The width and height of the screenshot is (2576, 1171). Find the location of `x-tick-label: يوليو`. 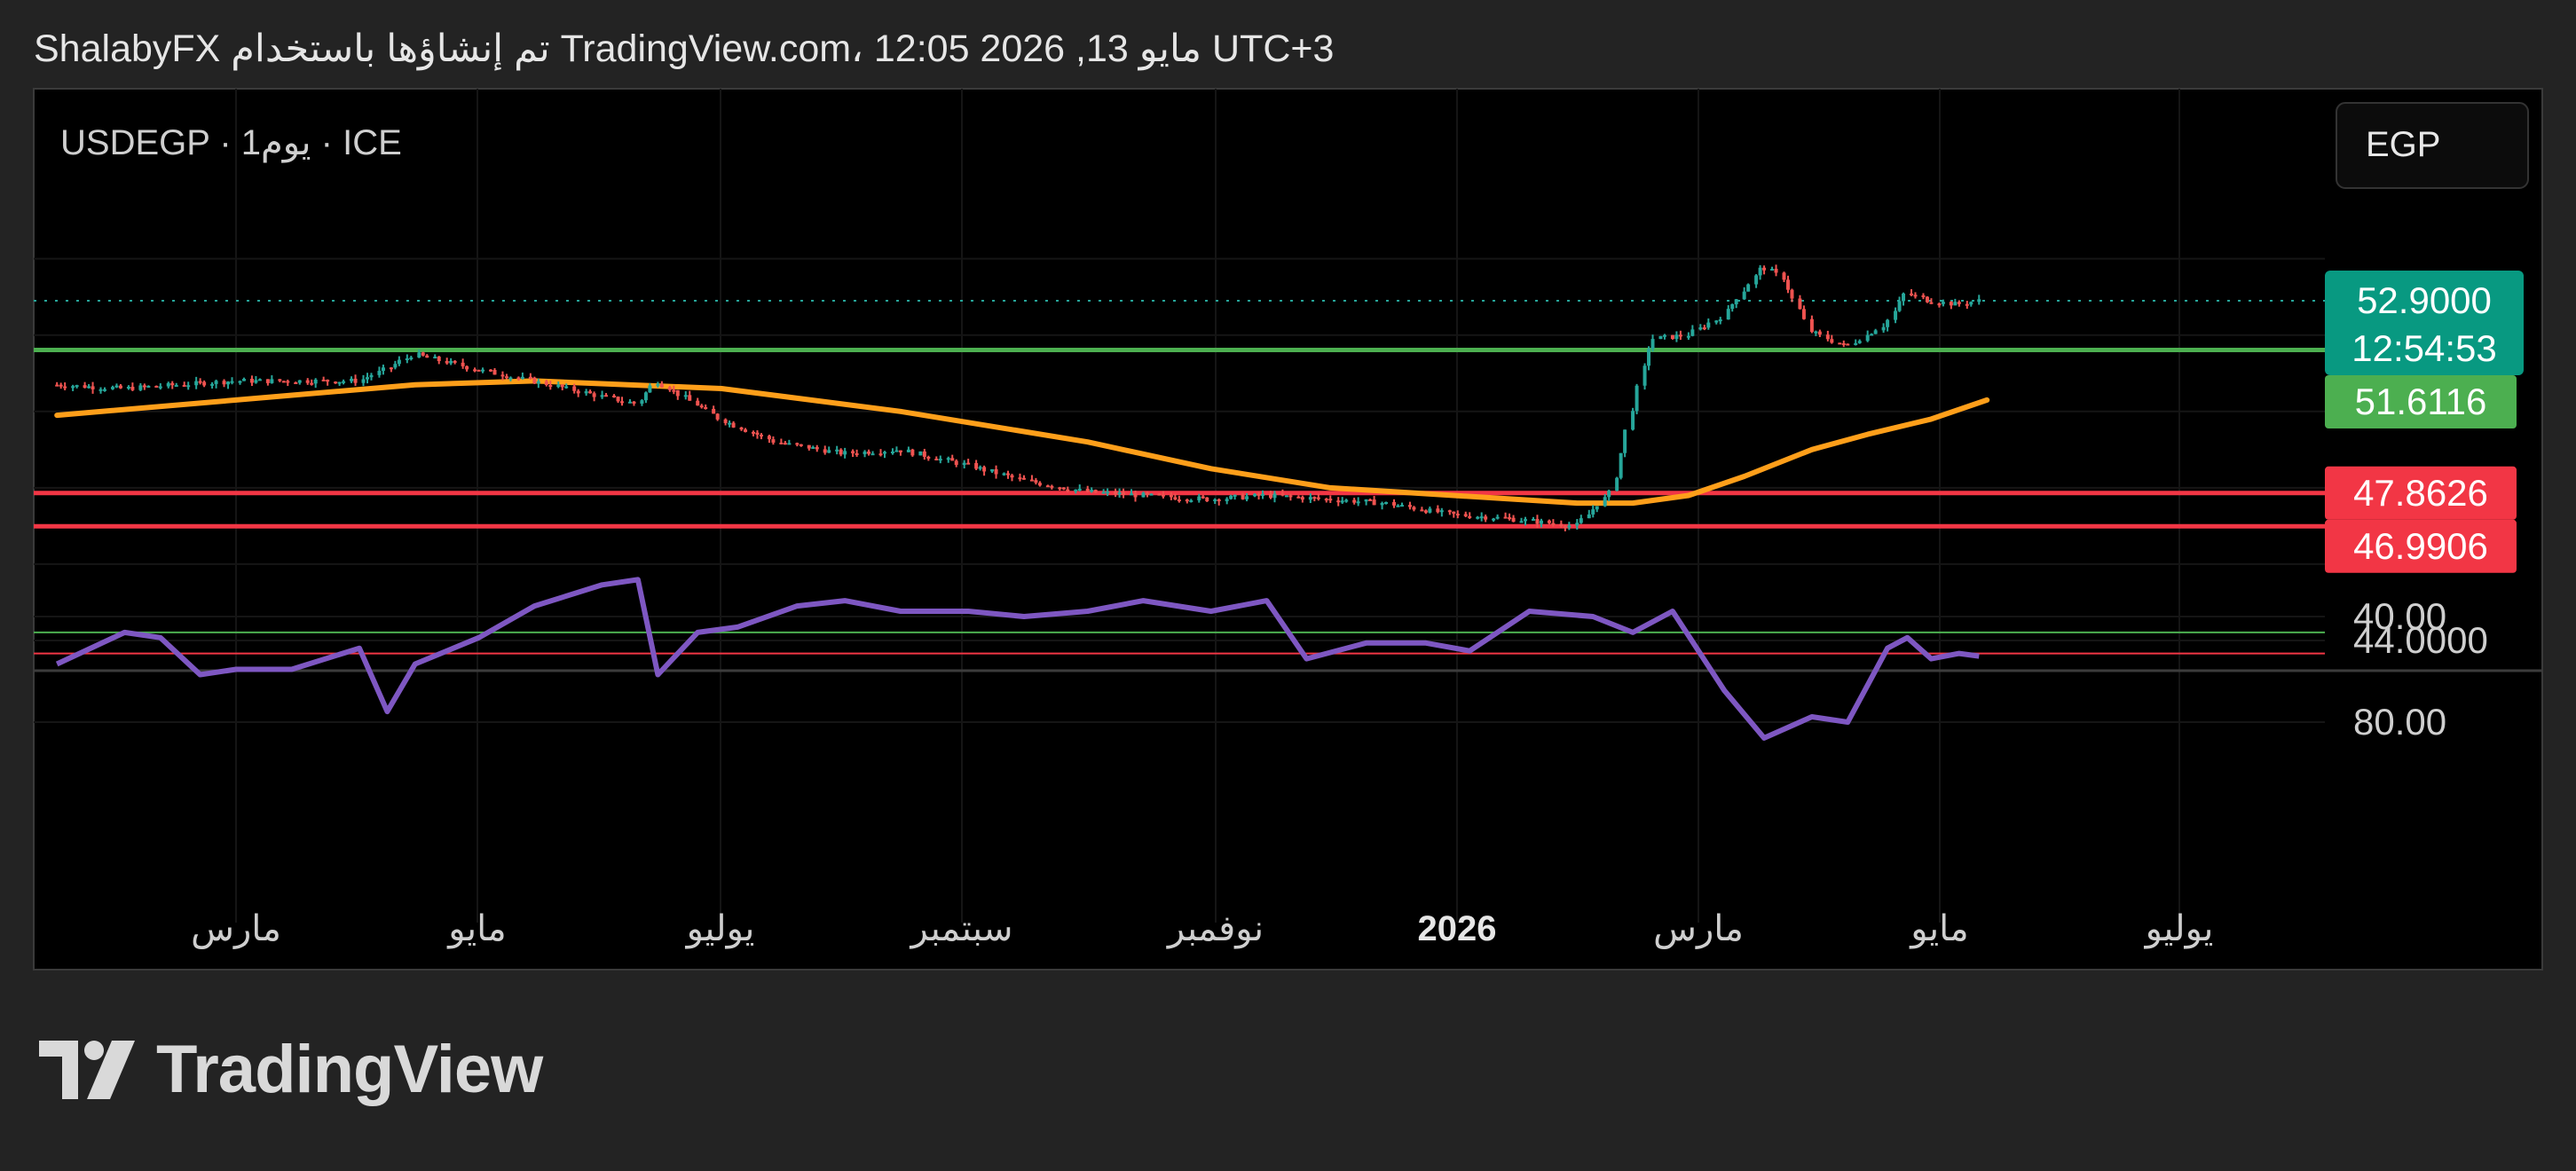

x-tick-label: يوليو is located at coordinates (2179, 929).